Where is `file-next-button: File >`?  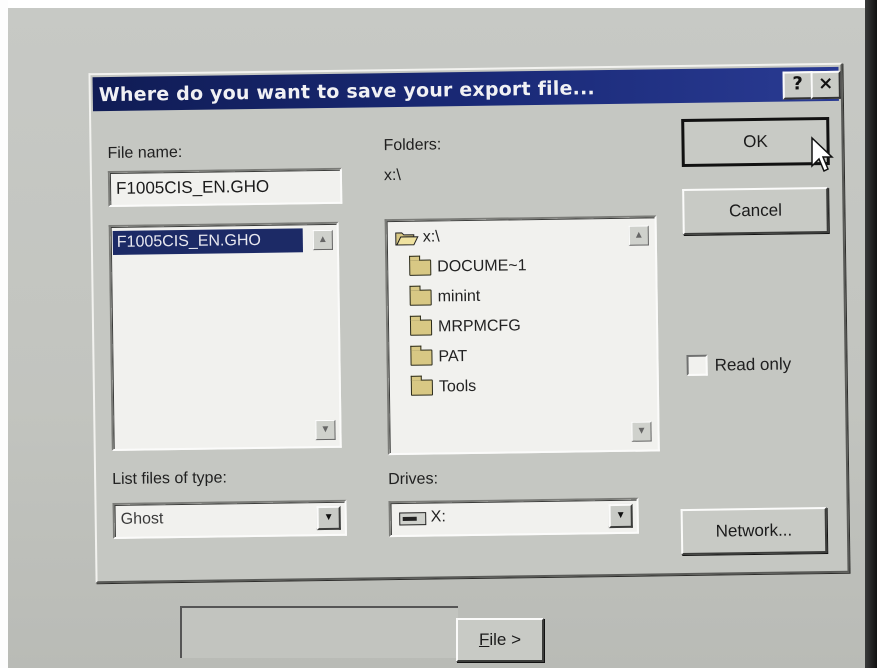
file-next-button: File > is located at coordinates (500, 640).